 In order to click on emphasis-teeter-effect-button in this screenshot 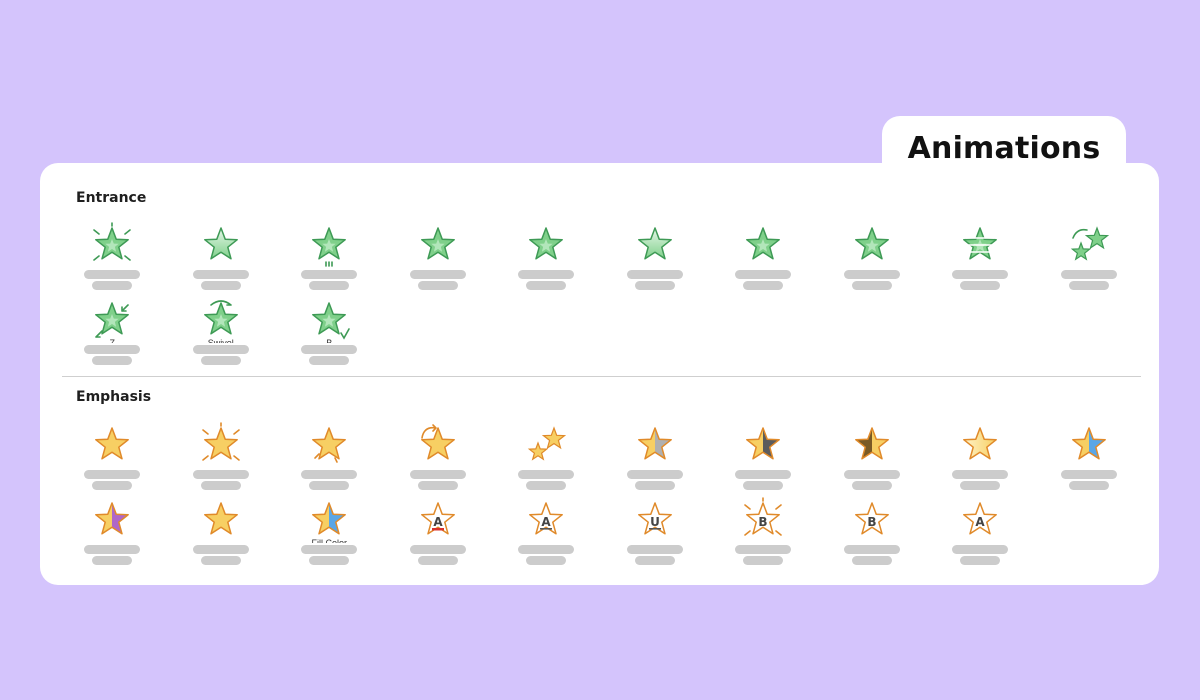, I will do `click(329, 456)`.